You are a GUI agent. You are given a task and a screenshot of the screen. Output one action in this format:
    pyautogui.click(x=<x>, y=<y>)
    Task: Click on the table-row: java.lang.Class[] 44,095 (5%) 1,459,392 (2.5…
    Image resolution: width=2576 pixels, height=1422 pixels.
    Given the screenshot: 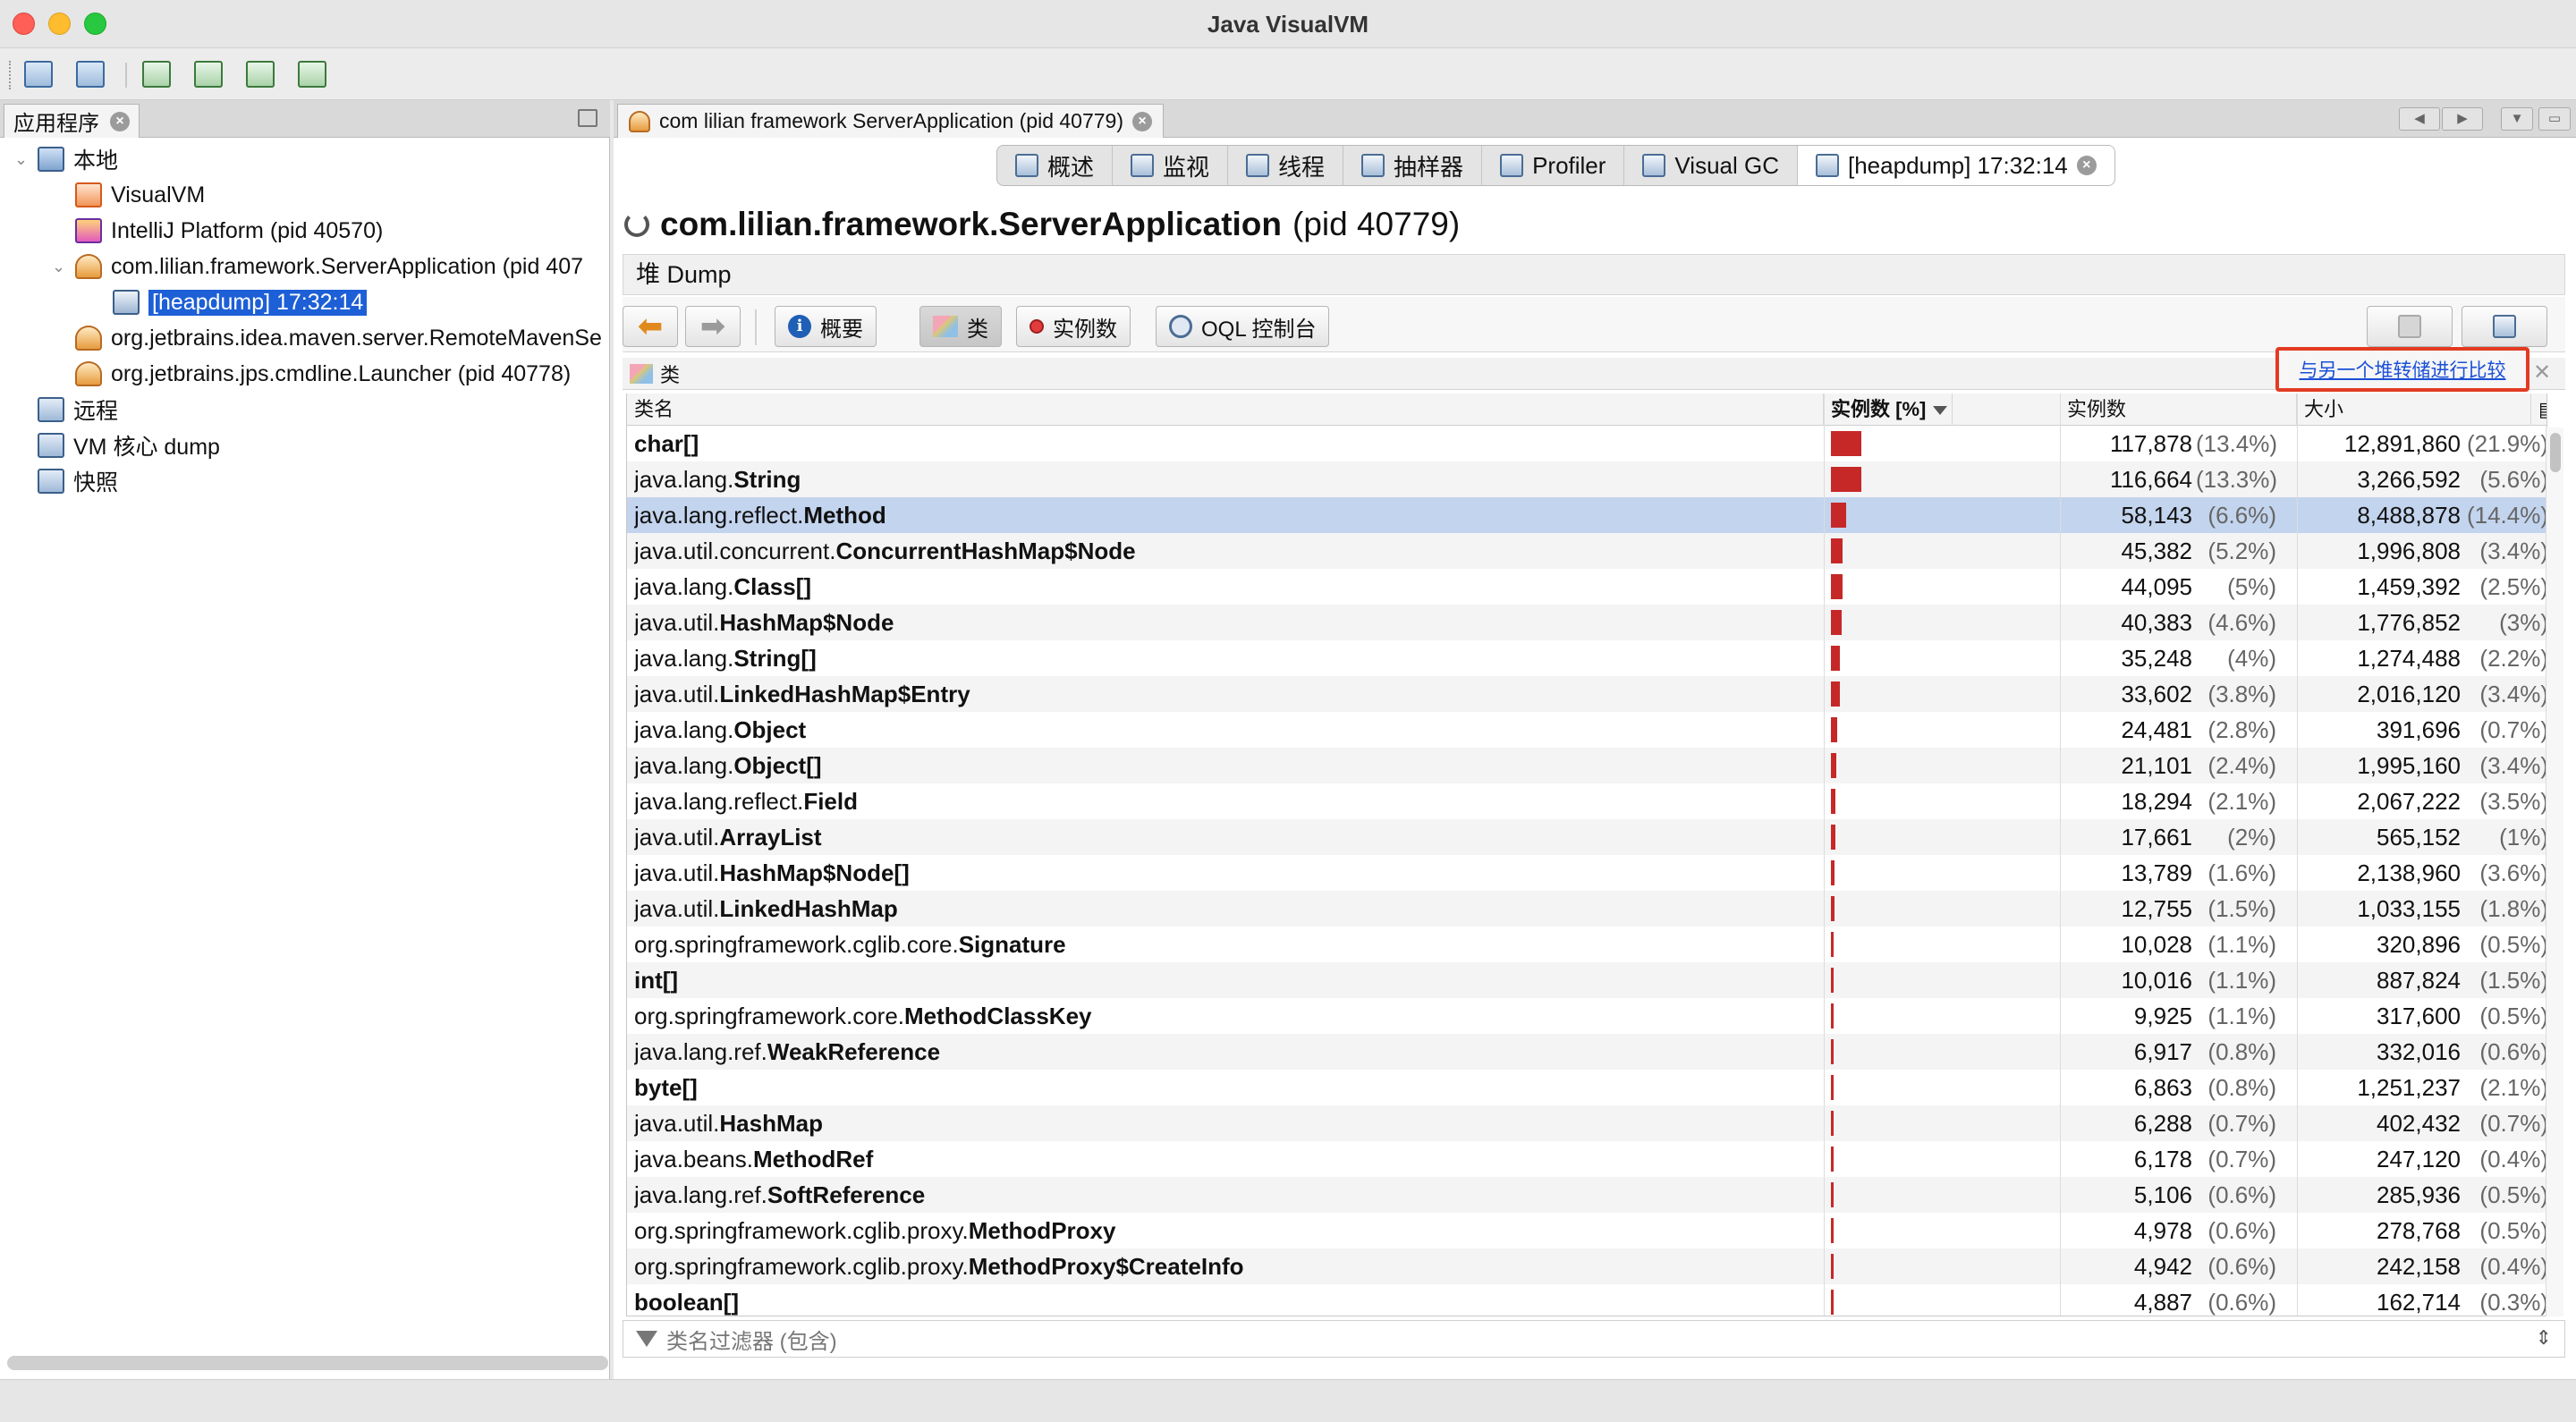 What is the action you would take?
    pyautogui.click(x=1586, y=587)
    